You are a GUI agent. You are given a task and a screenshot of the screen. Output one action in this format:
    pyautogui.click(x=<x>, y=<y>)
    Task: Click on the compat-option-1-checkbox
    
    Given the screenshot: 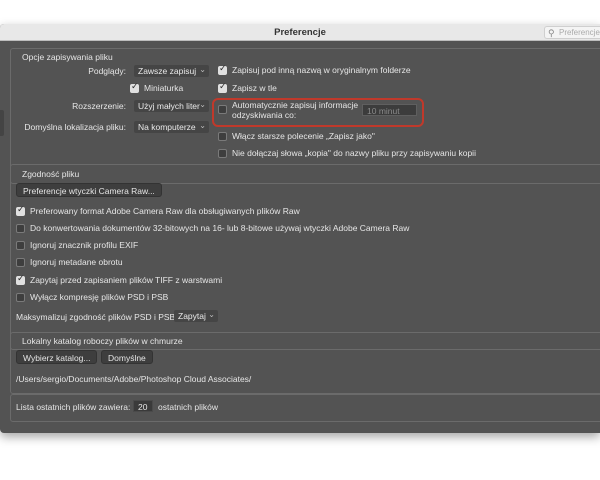 What is the action you would take?
    pyautogui.click(x=20, y=228)
    